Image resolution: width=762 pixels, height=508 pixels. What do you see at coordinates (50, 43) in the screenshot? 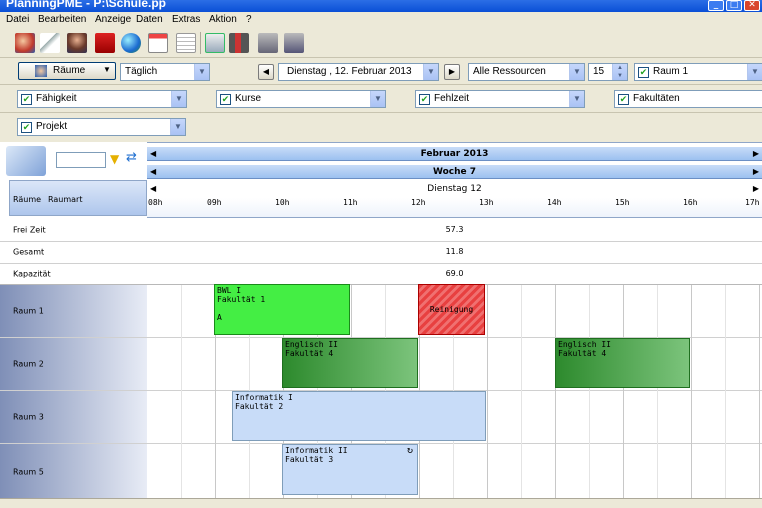
I see `pen-icon` at bounding box center [50, 43].